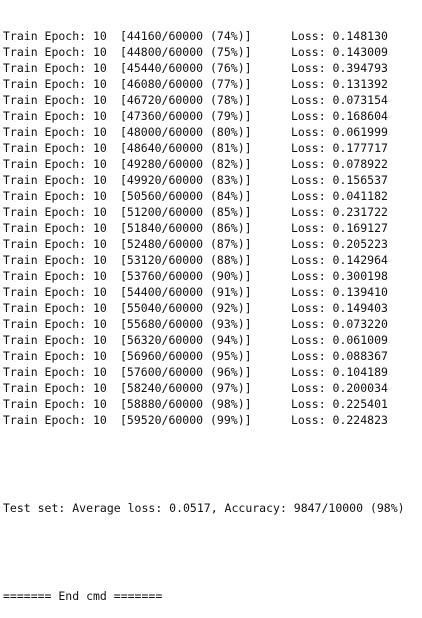  I want to click on end-cmd-marker: ======= End cmd =======, so click(83, 596).